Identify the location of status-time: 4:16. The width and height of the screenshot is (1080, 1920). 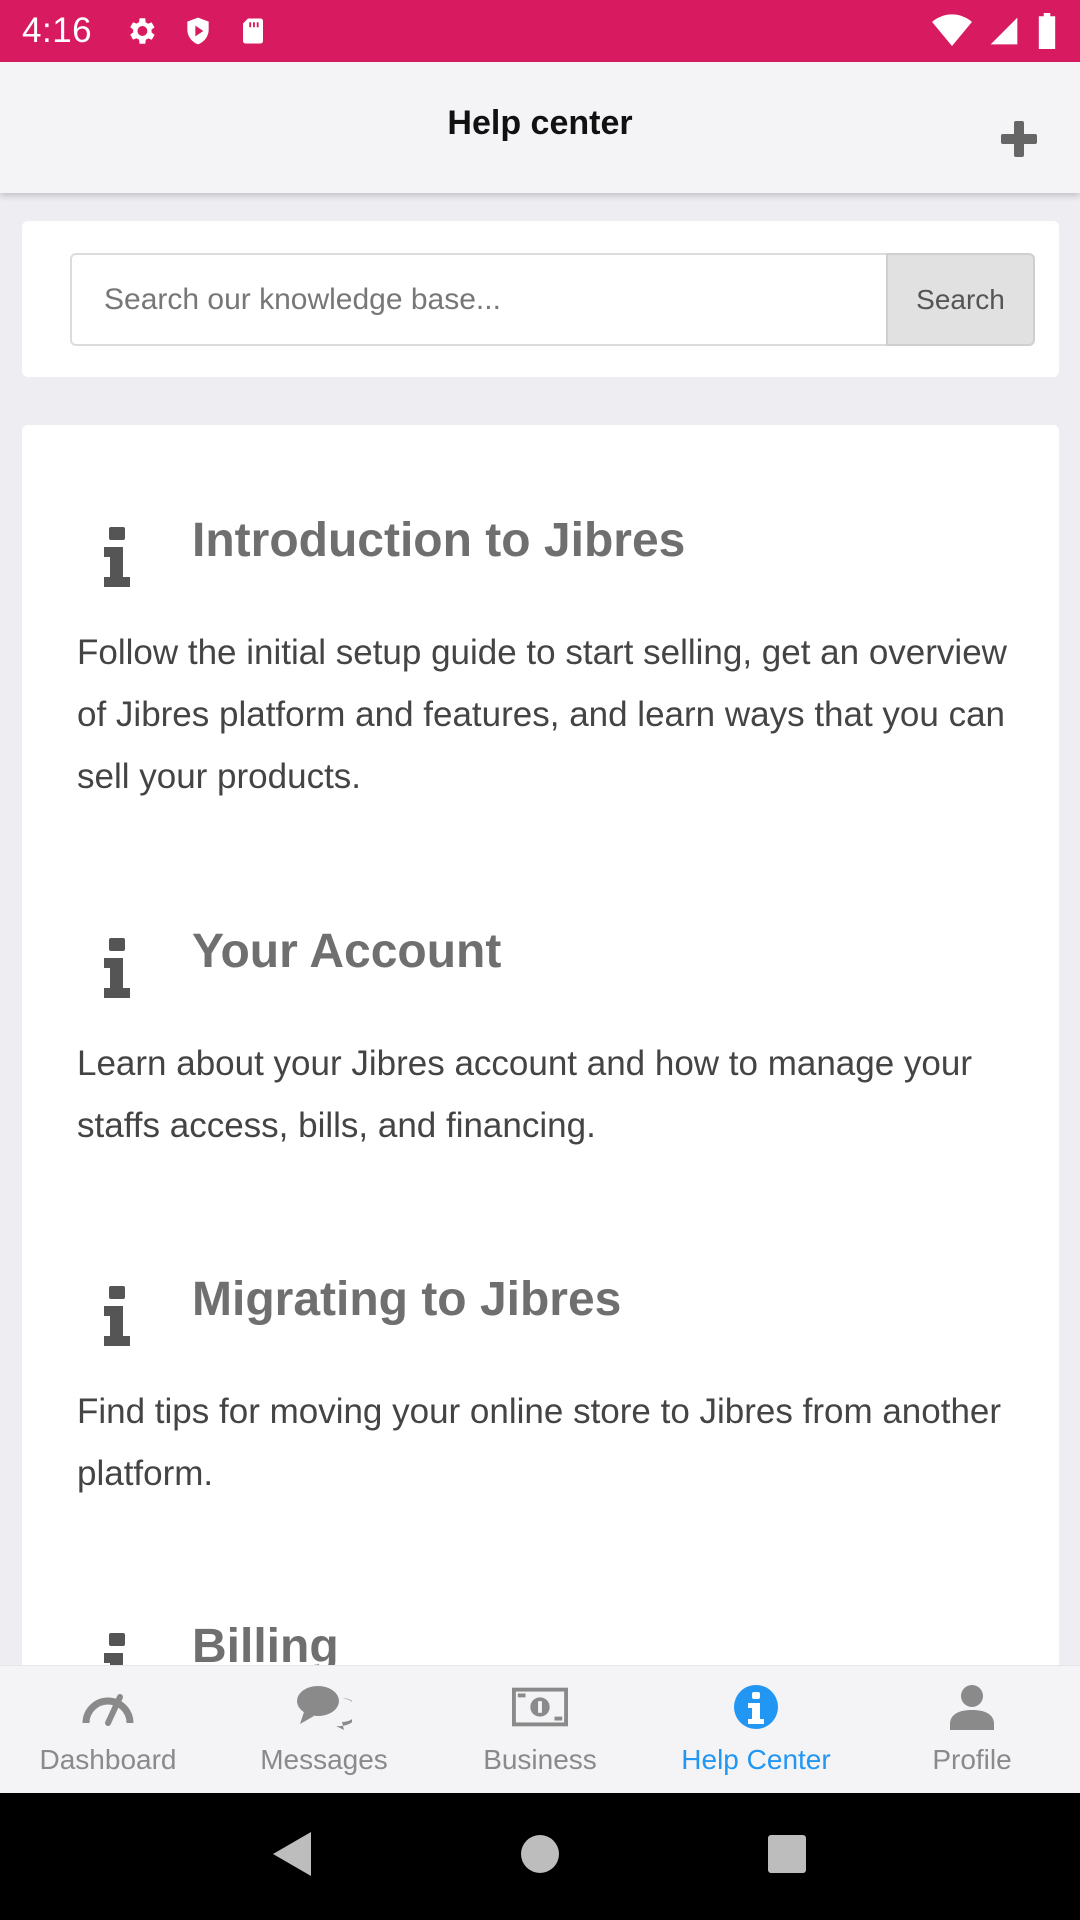
(57, 30).